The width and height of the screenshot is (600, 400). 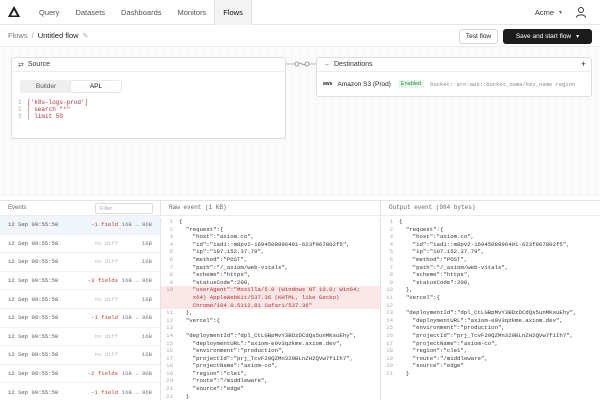 What do you see at coordinates (232, 351) in the screenshot?
I see `json-text: "environment":"production",` at bounding box center [232, 351].